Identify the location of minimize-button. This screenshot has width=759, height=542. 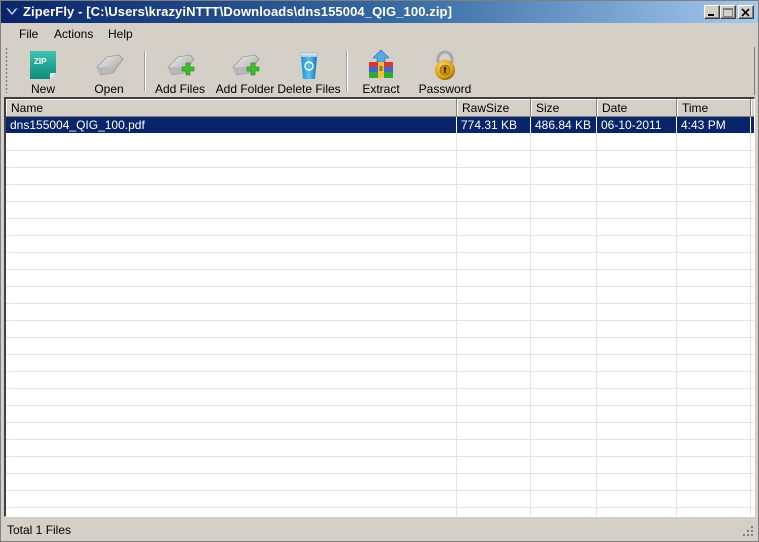
(712, 12).